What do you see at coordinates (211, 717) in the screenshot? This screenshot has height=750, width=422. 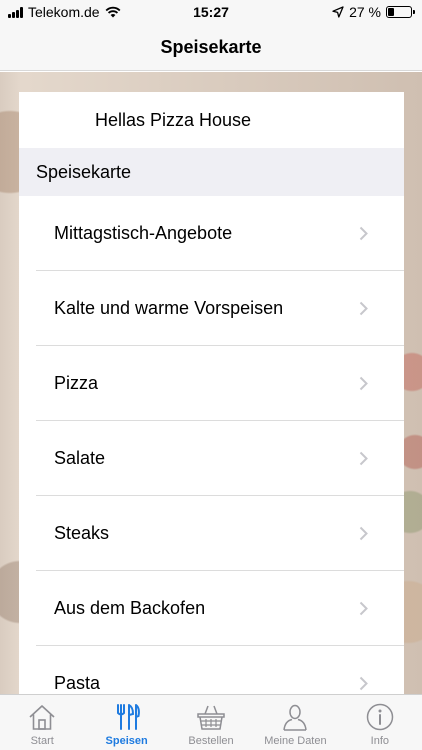 I see `basket-icon` at bounding box center [211, 717].